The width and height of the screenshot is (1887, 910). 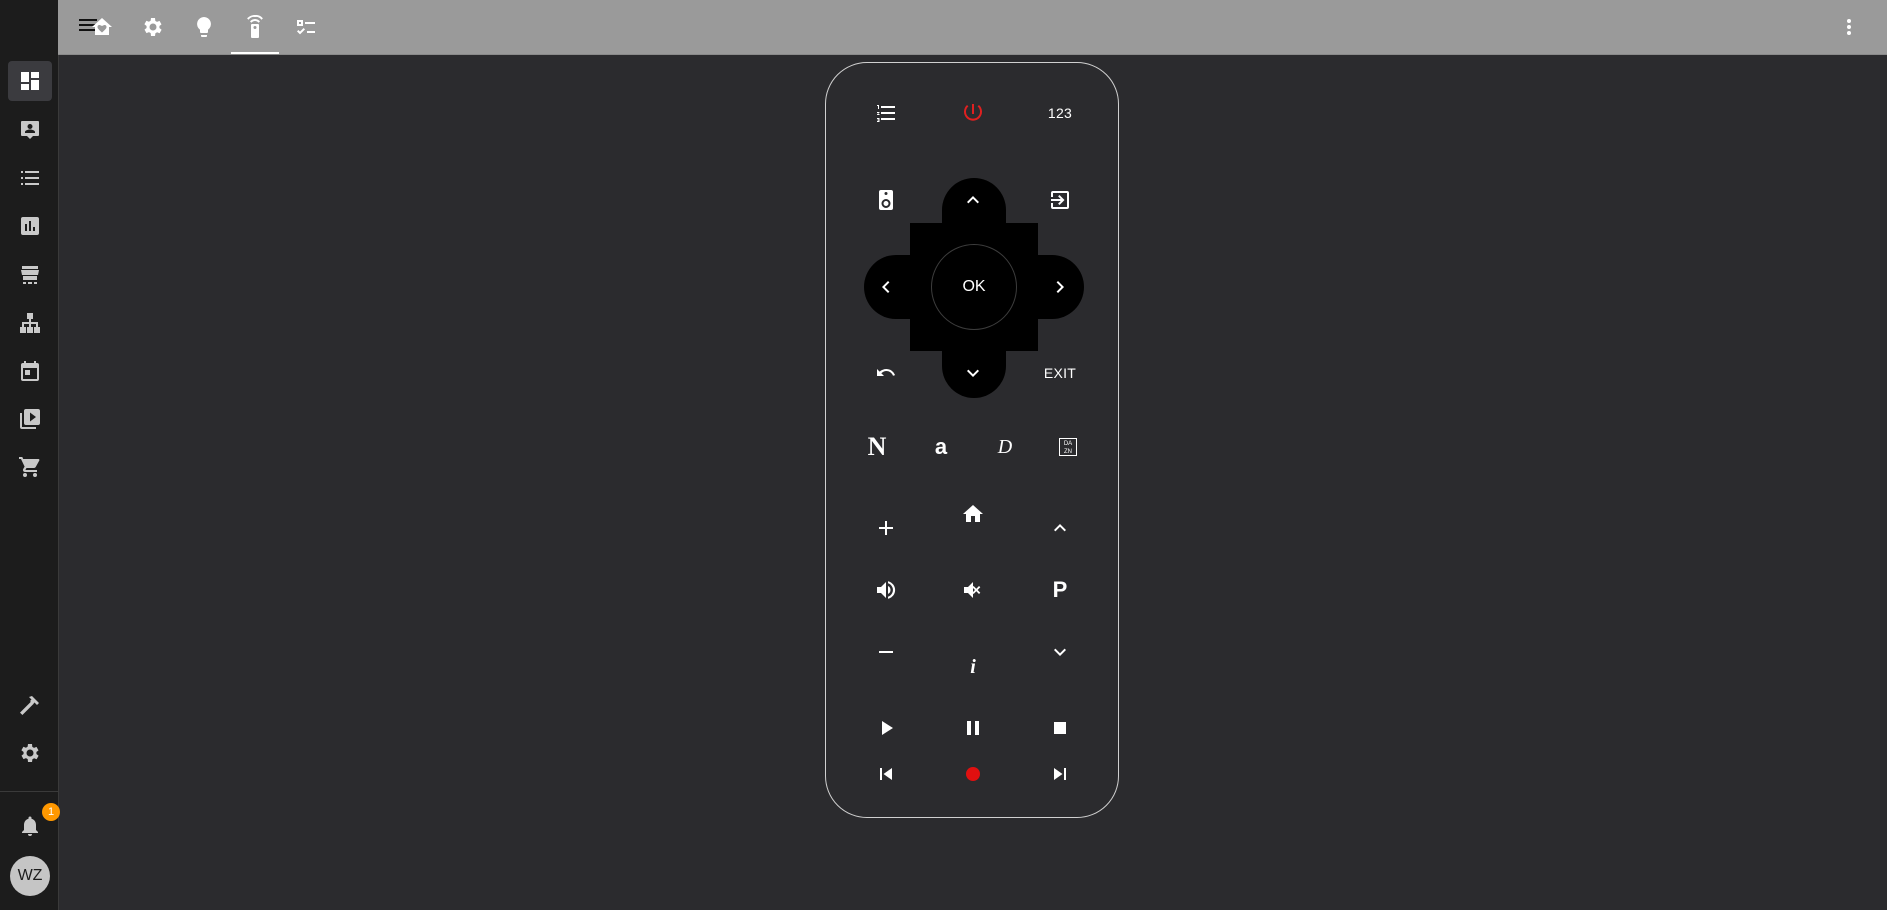 I want to click on chevron-left-icon, so click(x=886, y=287).